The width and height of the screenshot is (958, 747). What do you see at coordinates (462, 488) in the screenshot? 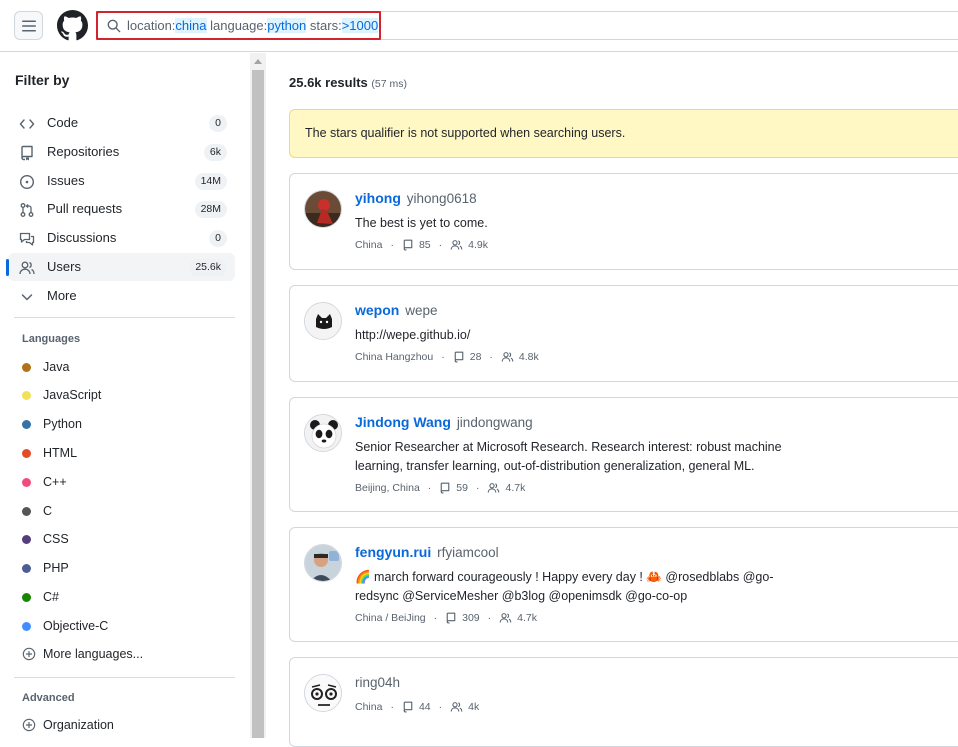
I see `repo-count-value: 59` at bounding box center [462, 488].